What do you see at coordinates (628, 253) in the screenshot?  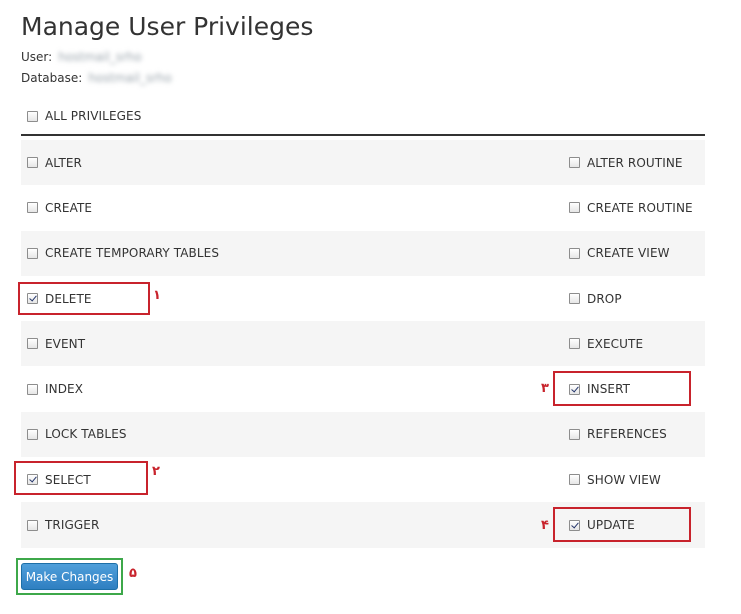 I see `privilege-label: CREATE VIEW` at bounding box center [628, 253].